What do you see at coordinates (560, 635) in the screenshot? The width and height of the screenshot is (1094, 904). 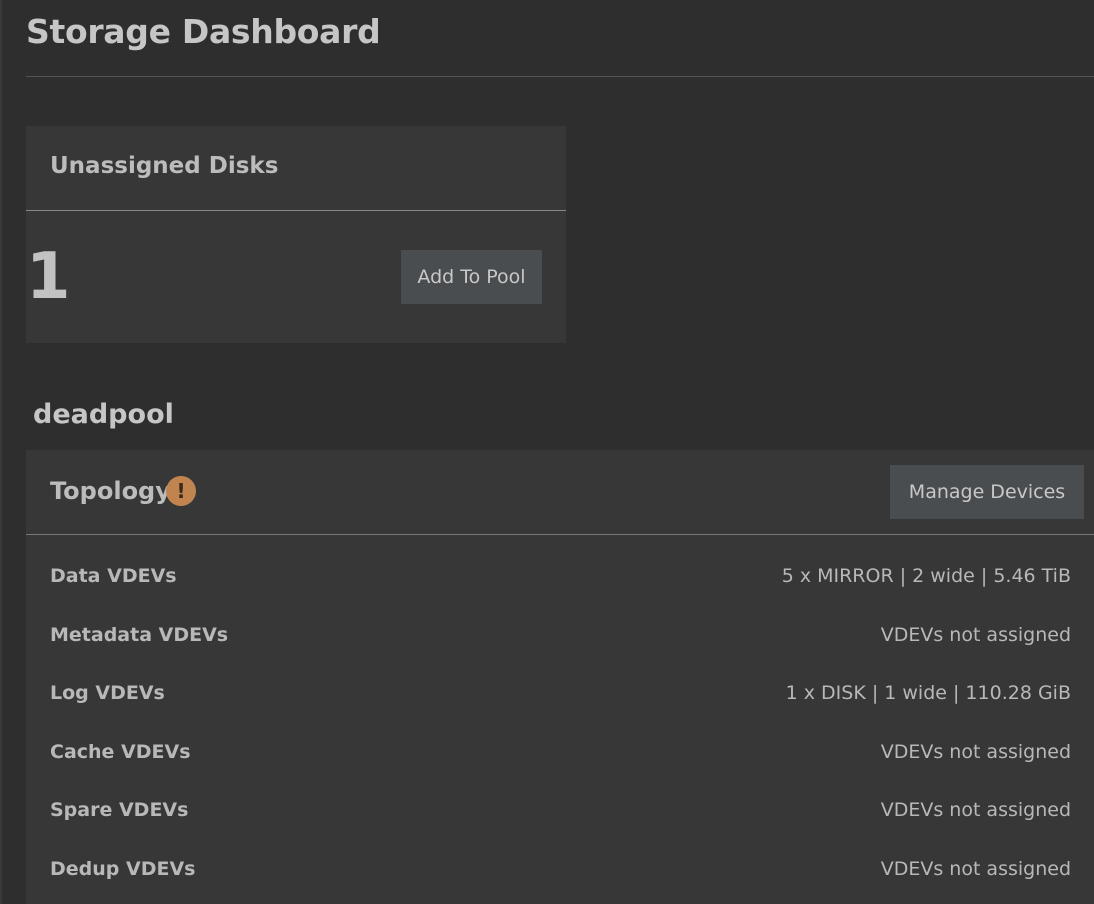 I see `vdev-row-metadata: Metadata VDEVs VDEVs not assigned` at bounding box center [560, 635].